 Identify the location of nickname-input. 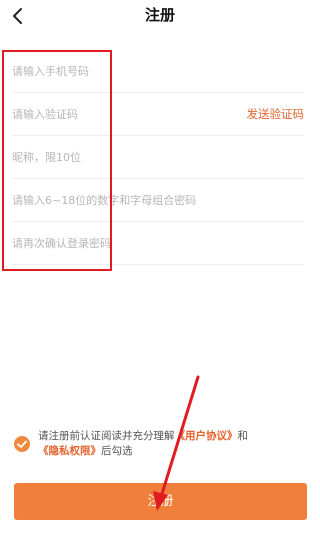
(158, 157).